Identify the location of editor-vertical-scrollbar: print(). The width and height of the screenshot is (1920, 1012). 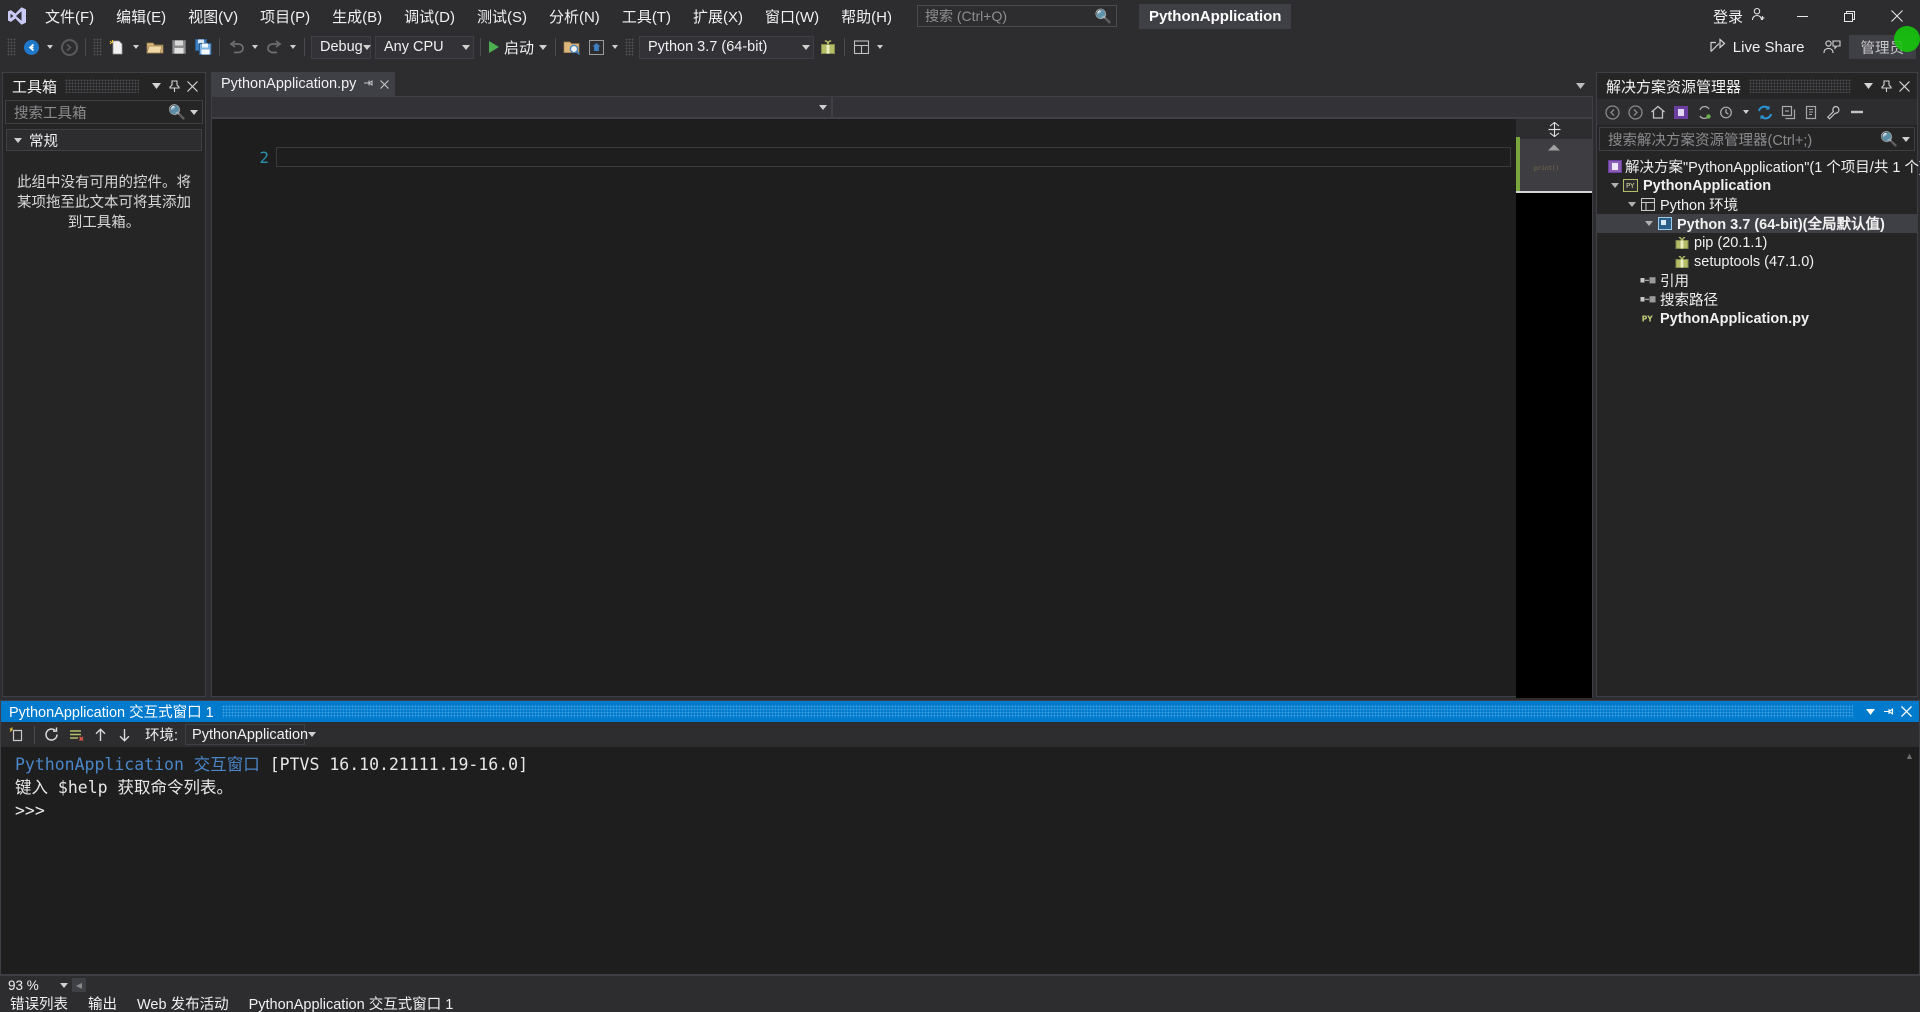
(1554, 408).